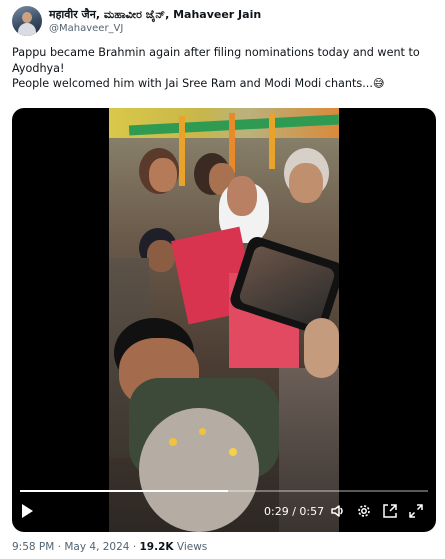  I want to click on views-label: Views, so click(192, 547).